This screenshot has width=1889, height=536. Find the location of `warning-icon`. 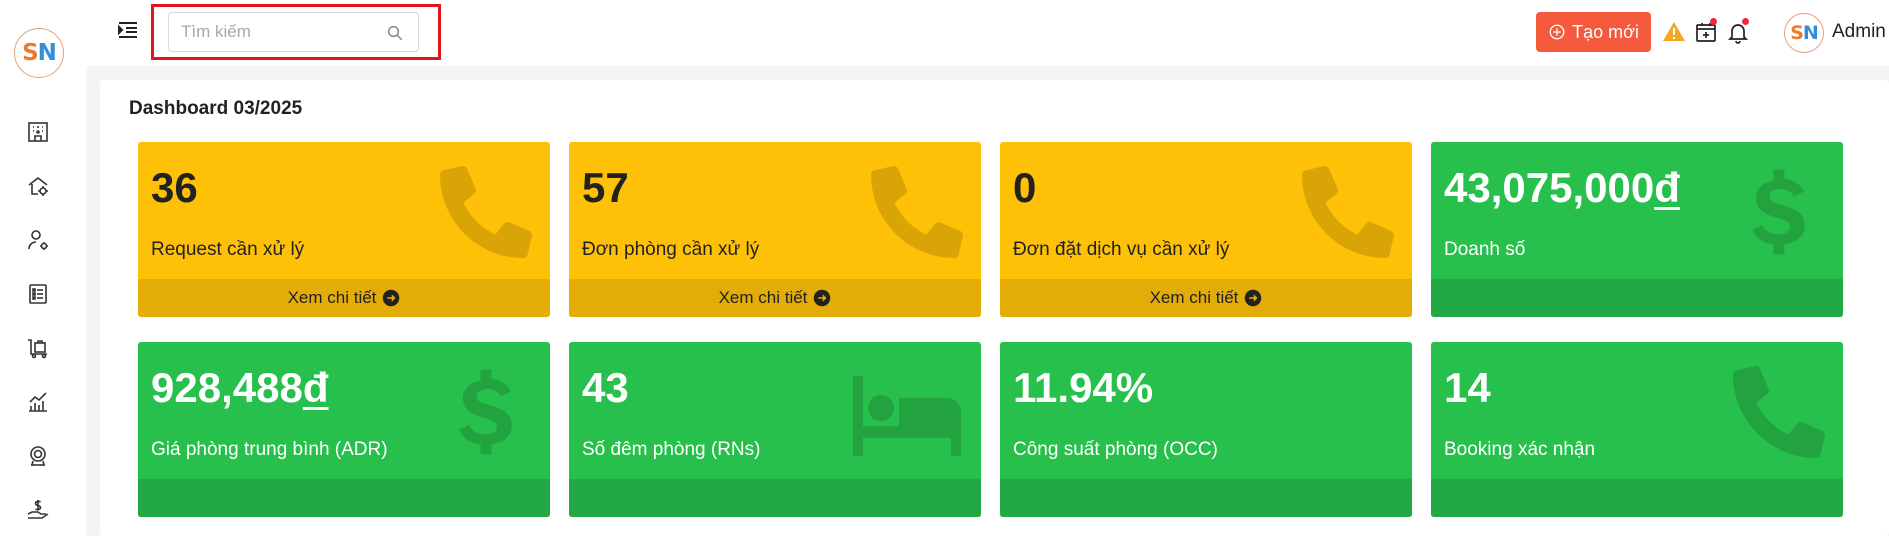

warning-icon is located at coordinates (1674, 32).